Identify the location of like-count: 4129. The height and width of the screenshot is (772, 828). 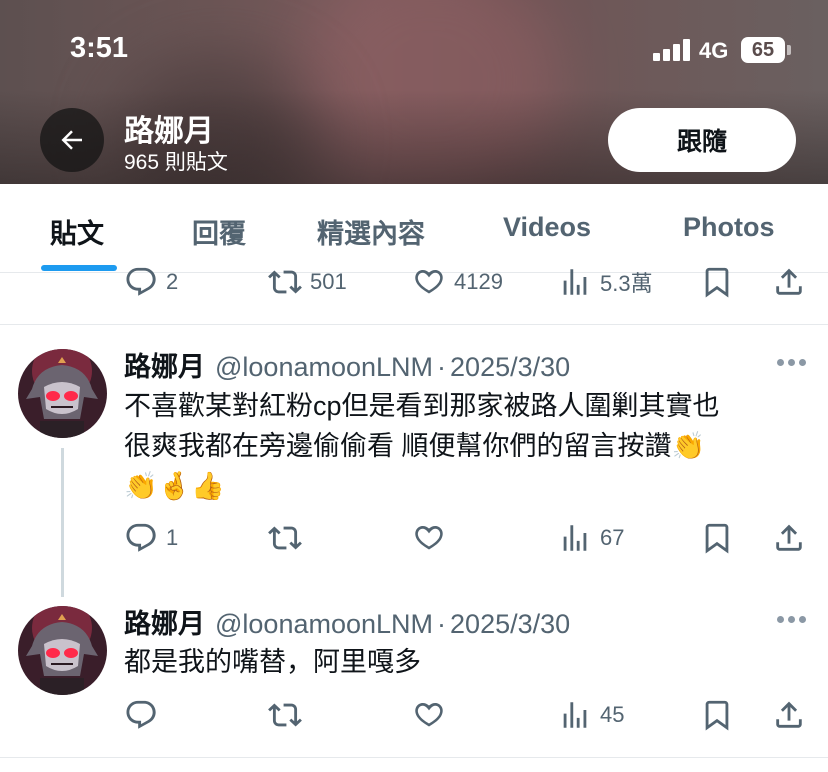
(478, 281).